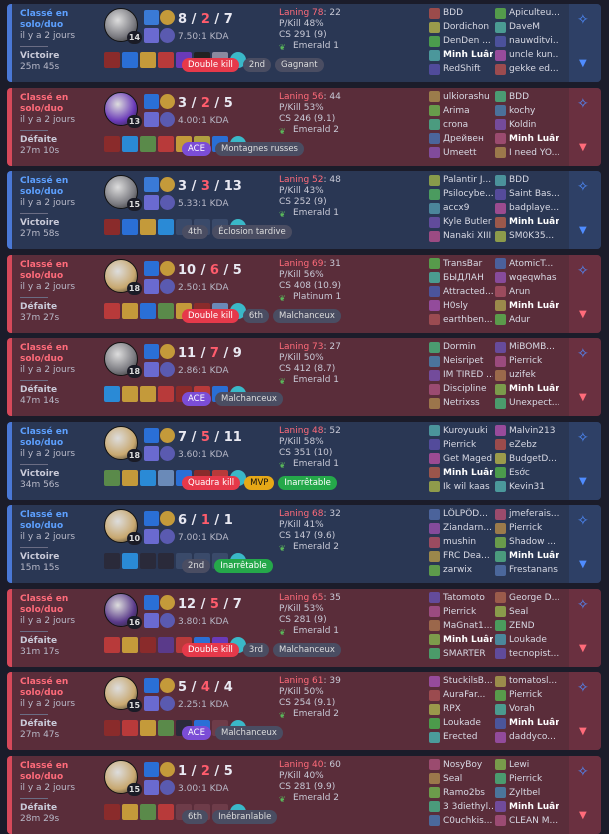 The width and height of the screenshot is (609, 834). I want to click on player-entry: Vorah, so click(527, 709).